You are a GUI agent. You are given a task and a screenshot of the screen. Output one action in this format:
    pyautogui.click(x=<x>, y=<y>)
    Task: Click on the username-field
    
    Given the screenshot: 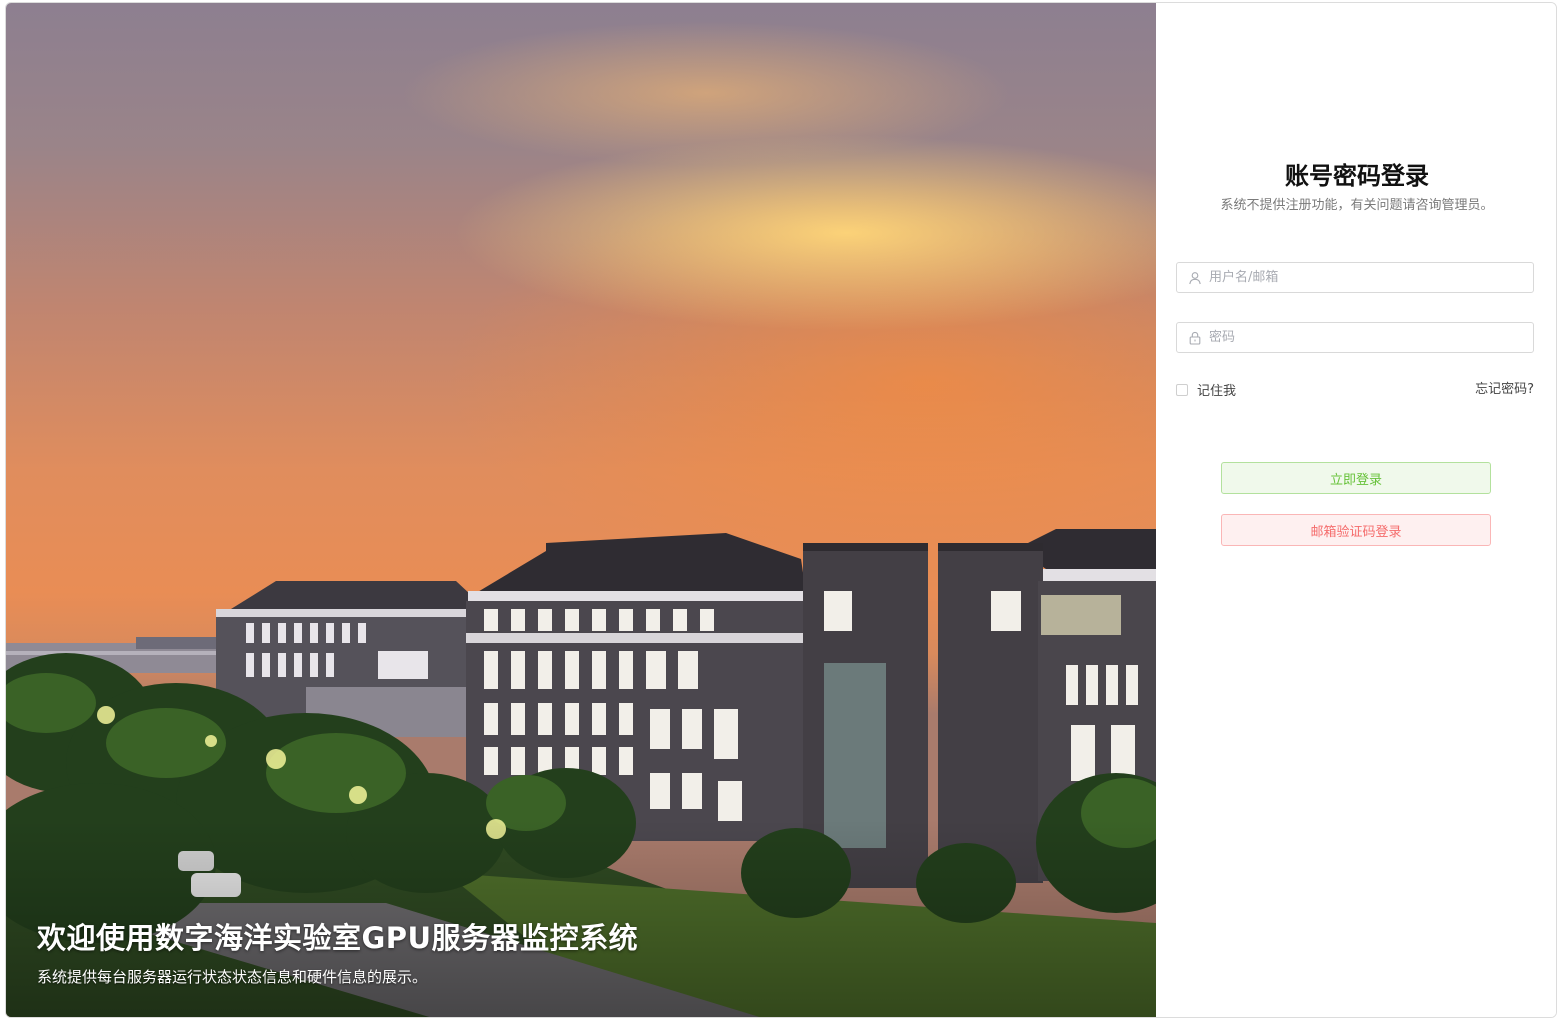 What is the action you would take?
    pyautogui.click(x=1355, y=277)
    